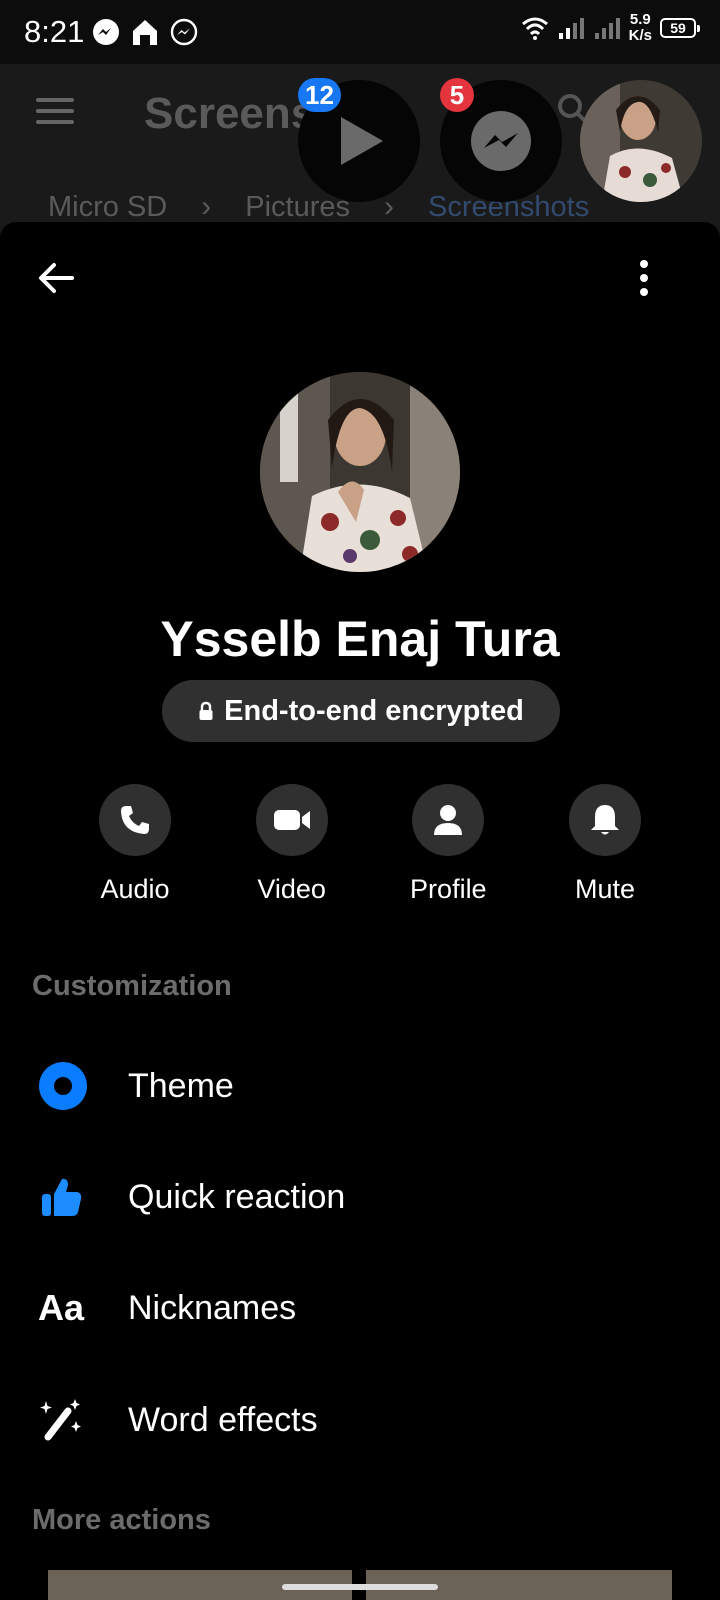 This screenshot has height=1600, width=720. What do you see at coordinates (223, 1419) in the screenshot?
I see `word-effects-label: Word effects` at bounding box center [223, 1419].